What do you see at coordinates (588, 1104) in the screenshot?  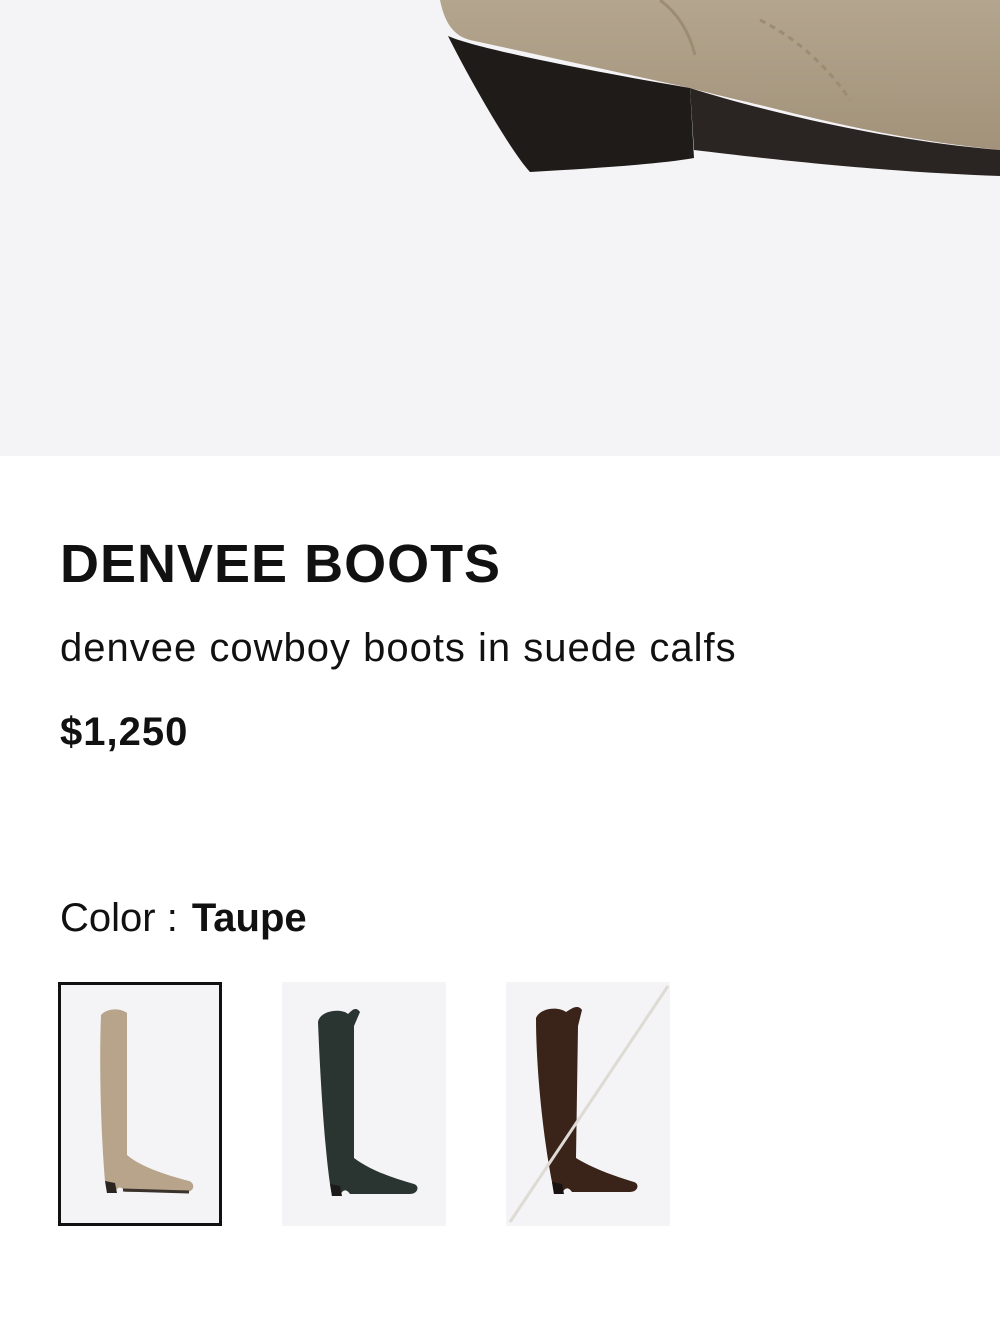 I see `color-swatch-brown-unavailable` at bounding box center [588, 1104].